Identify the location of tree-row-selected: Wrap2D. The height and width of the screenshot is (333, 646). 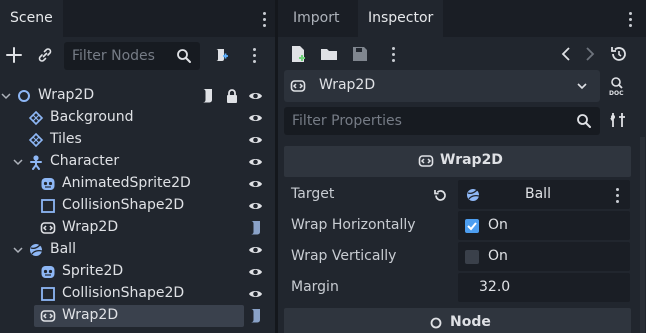
(135, 316).